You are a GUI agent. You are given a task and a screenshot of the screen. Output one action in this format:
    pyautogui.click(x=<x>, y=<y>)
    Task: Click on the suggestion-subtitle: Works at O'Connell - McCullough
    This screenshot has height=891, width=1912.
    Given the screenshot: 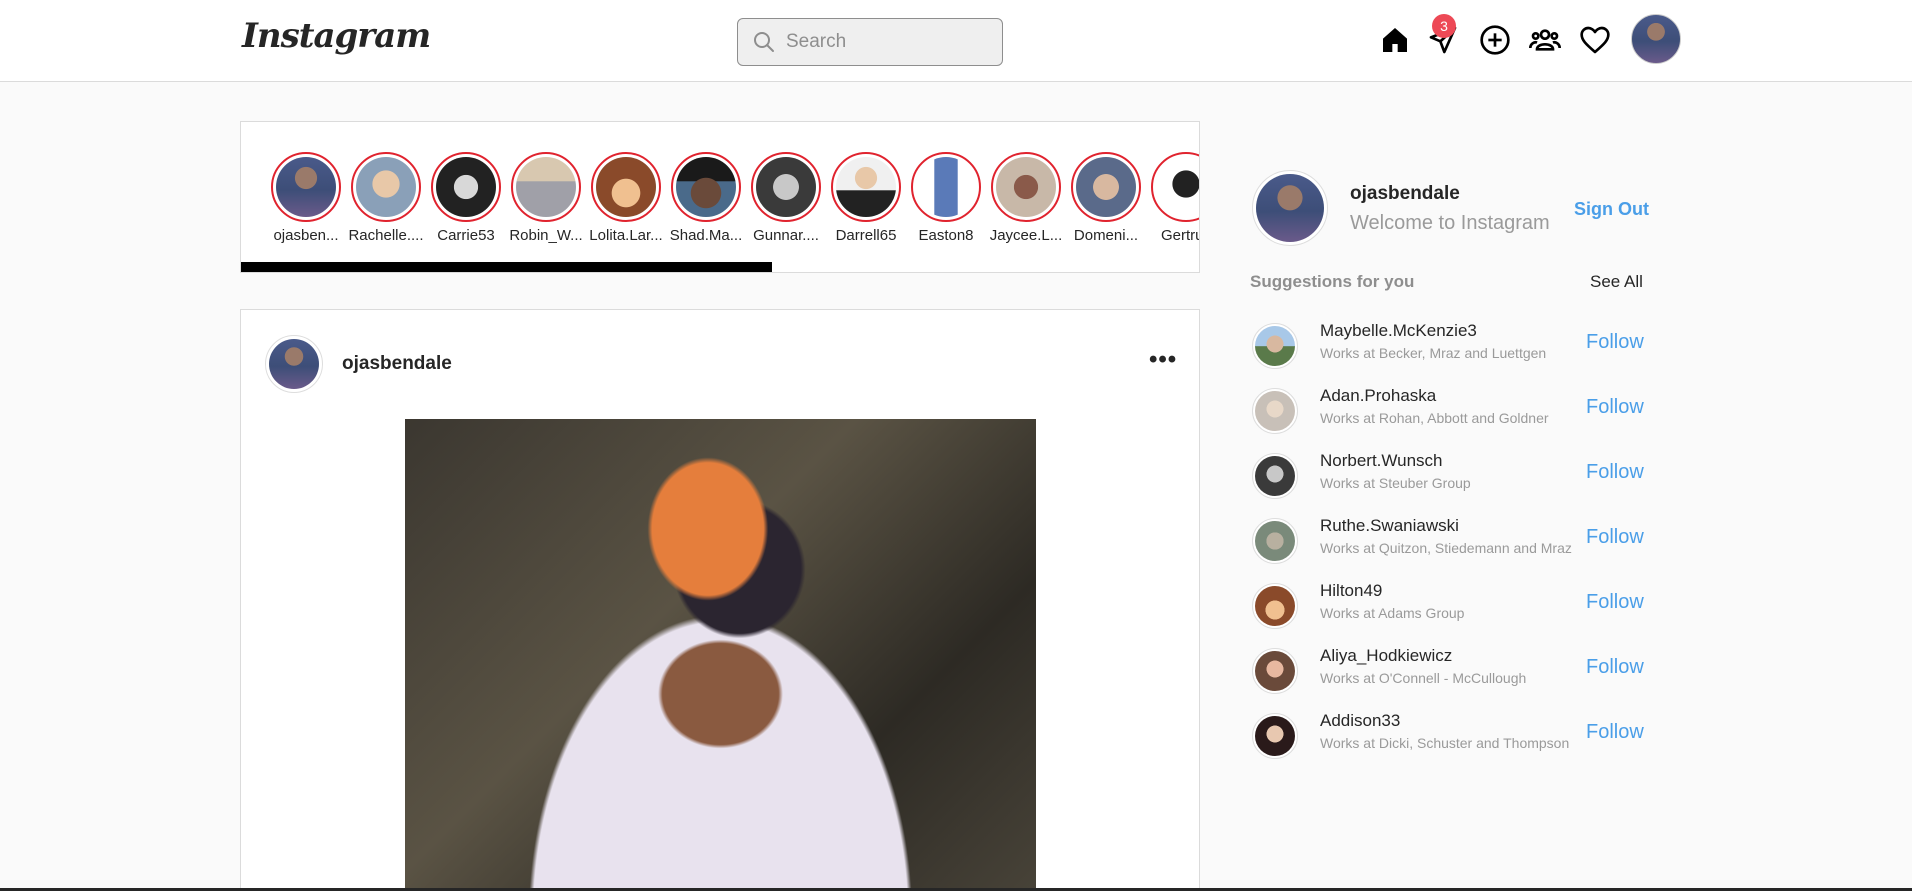 What is the action you would take?
    pyautogui.click(x=1423, y=678)
    